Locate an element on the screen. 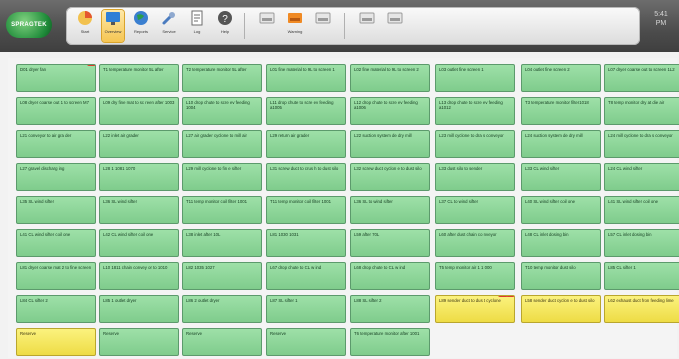  sensor-tile: L02 fine material to 9L to screen 2 is located at coordinates (390, 78).